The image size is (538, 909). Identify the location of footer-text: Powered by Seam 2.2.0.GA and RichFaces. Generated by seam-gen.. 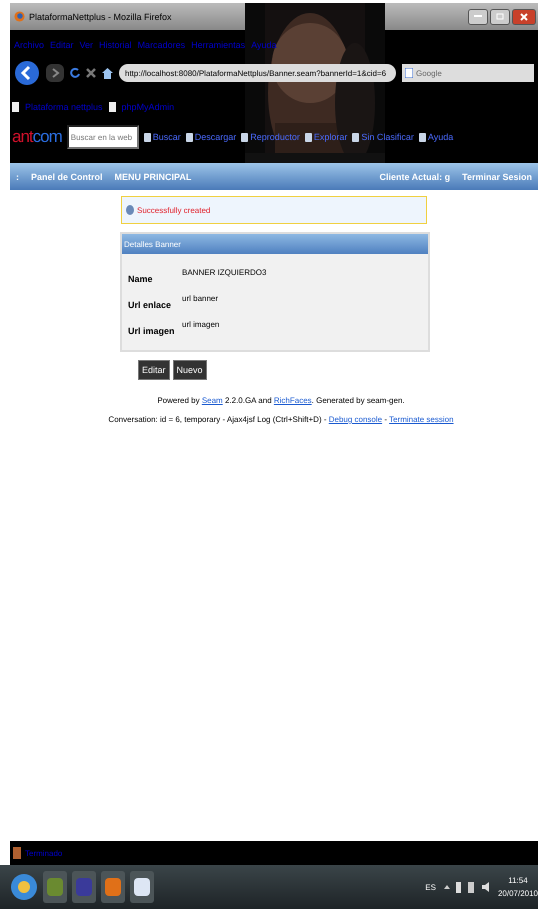
(281, 400).